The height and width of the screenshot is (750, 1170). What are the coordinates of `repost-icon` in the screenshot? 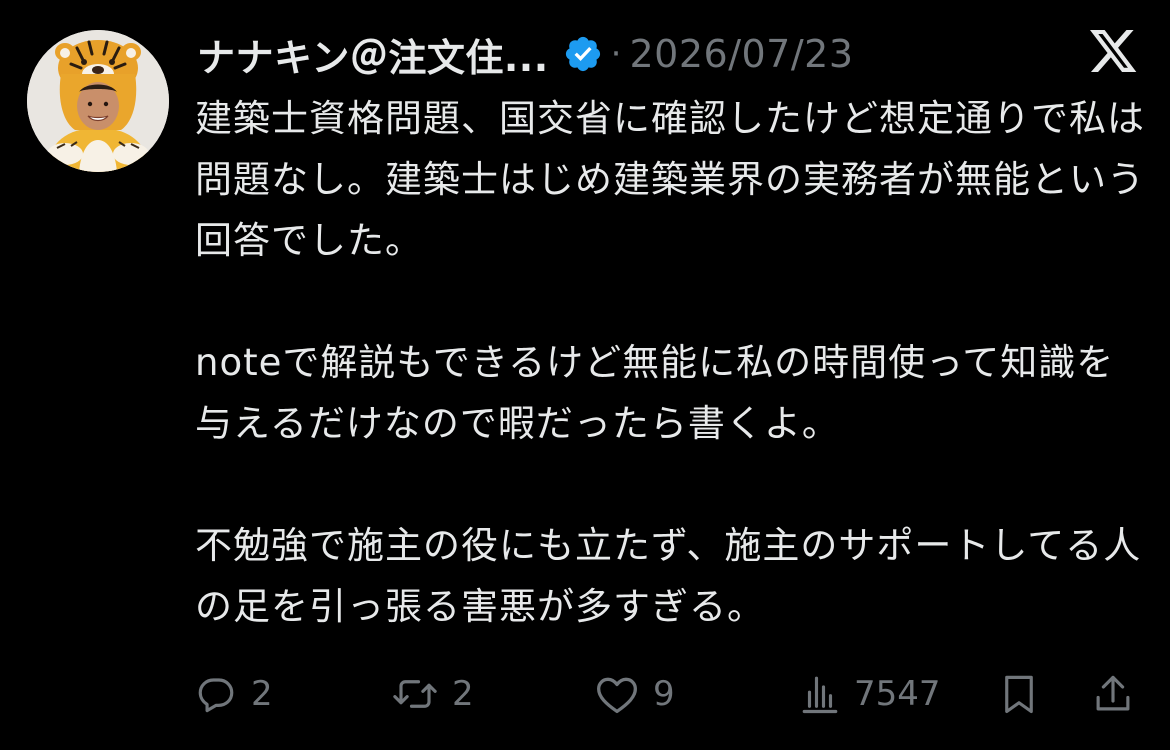 It's located at (415, 694).